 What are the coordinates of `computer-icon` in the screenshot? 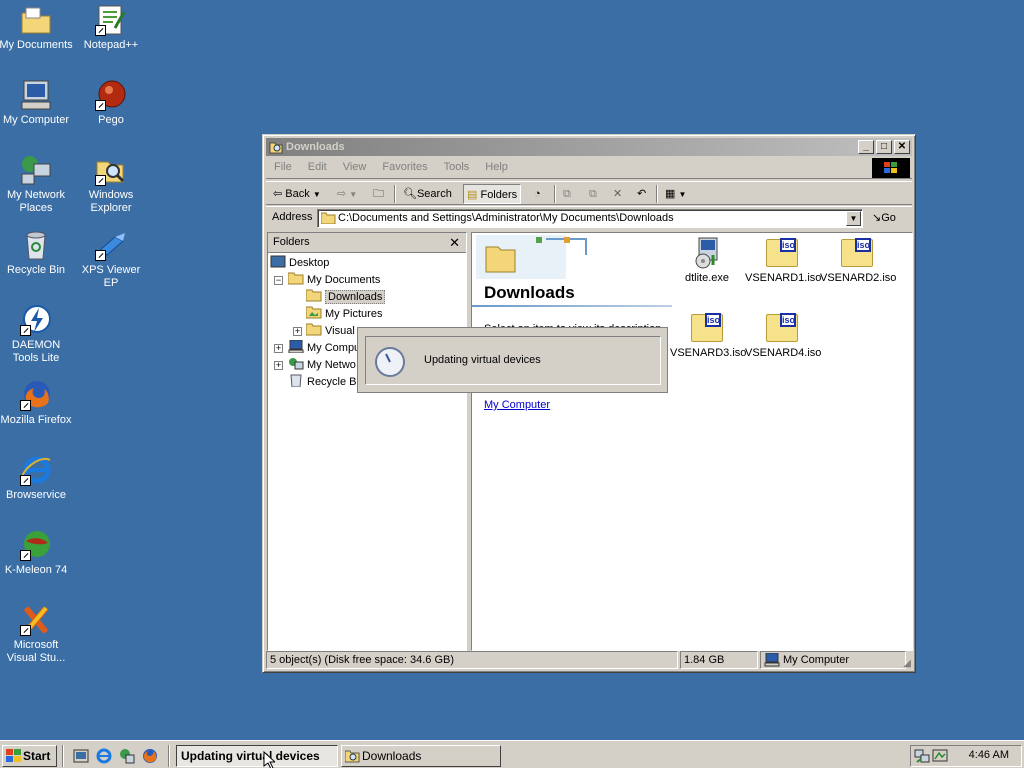 It's located at (296, 346).